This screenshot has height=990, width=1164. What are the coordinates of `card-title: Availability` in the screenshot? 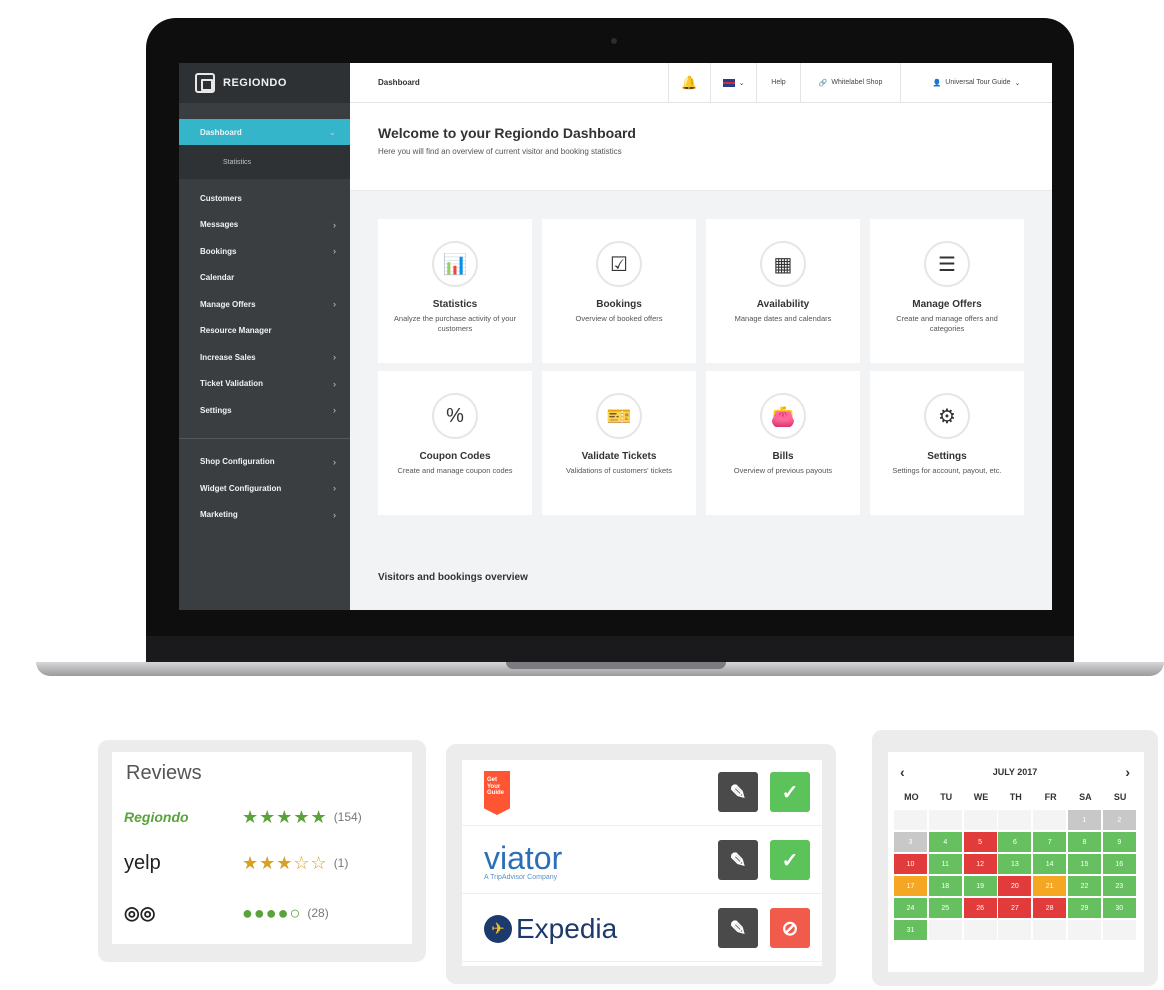 It's located at (783, 304).